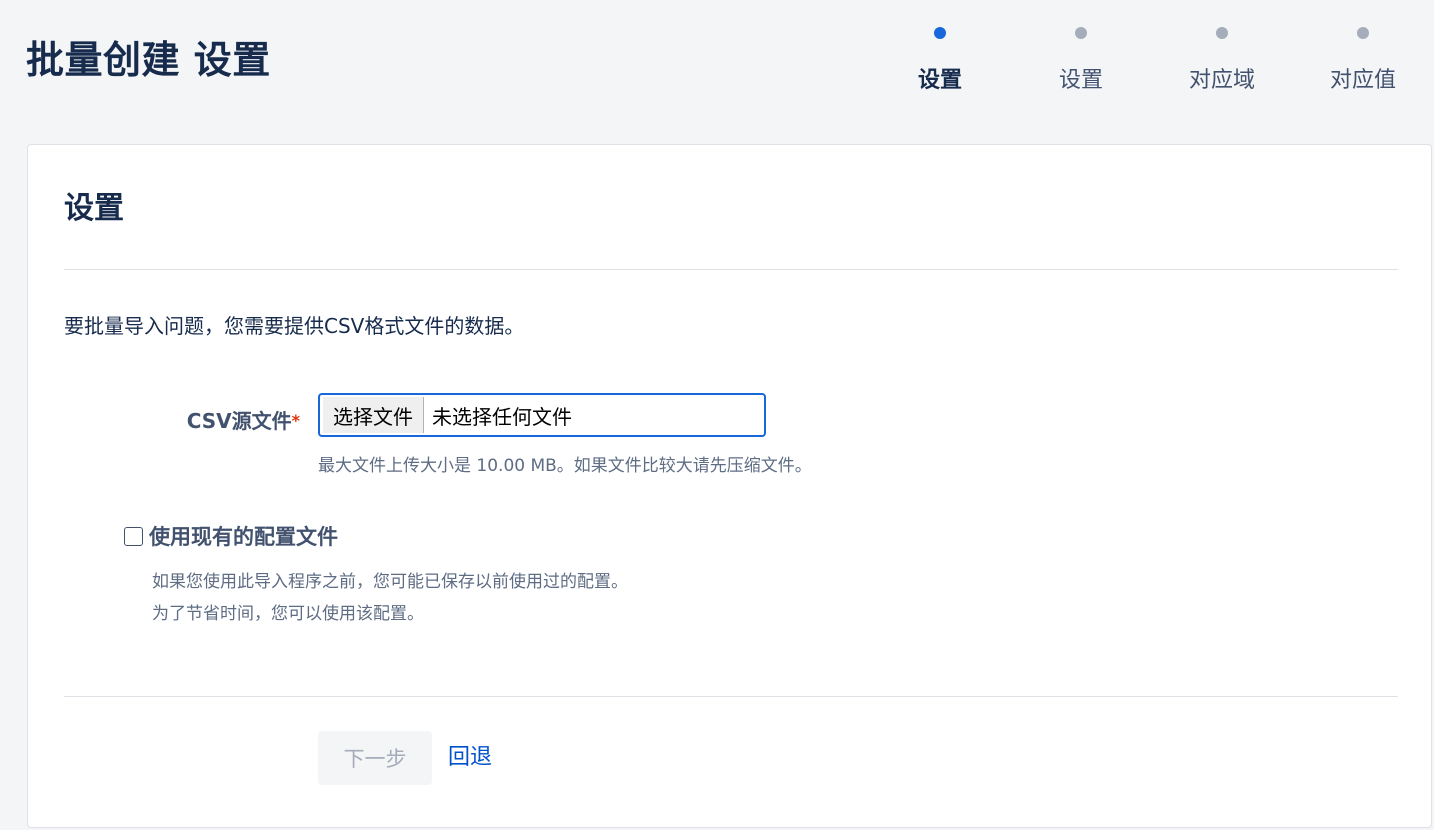 The height and width of the screenshot is (830, 1434). What do you see at coordinates (1363, 62) in the screenshot?
I see `progress-step-4: 对应值` at bounding box center [1363, 62].